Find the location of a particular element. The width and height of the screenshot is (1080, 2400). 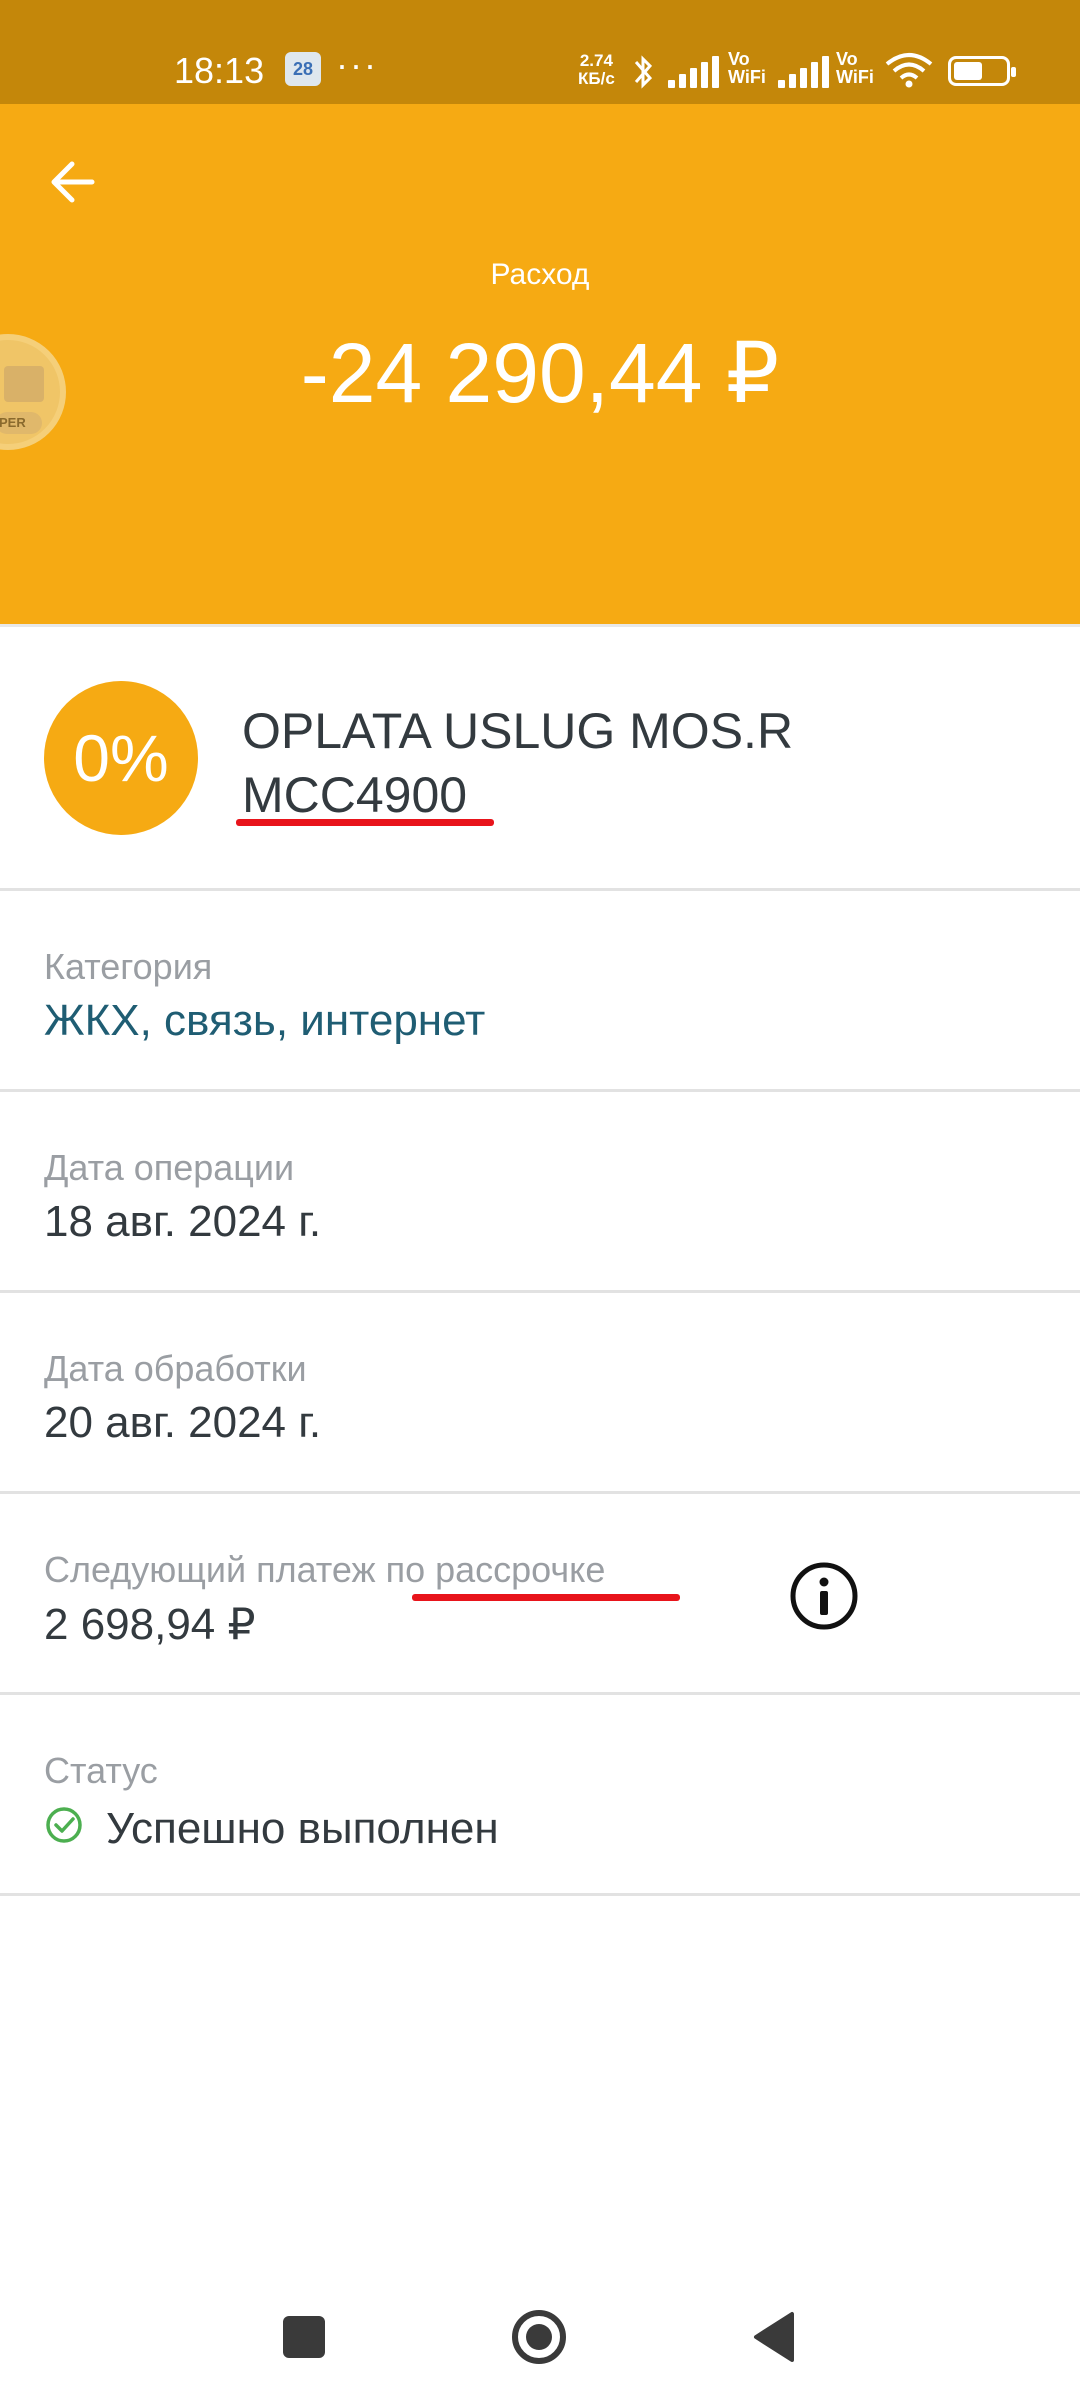

status-time: 18:13 is located at coordinates (219, 70).